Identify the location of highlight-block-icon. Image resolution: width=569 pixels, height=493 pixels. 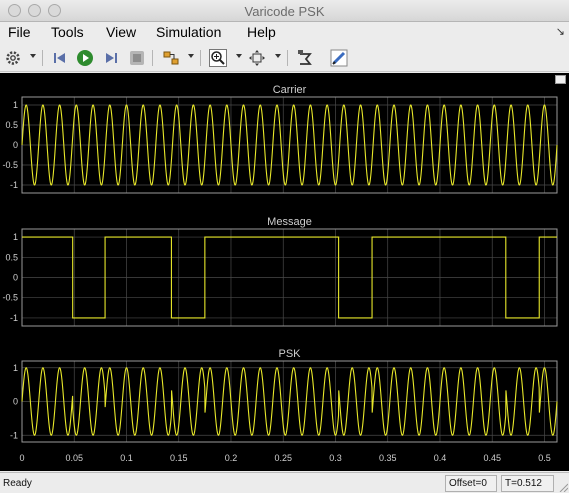
(171, 58).